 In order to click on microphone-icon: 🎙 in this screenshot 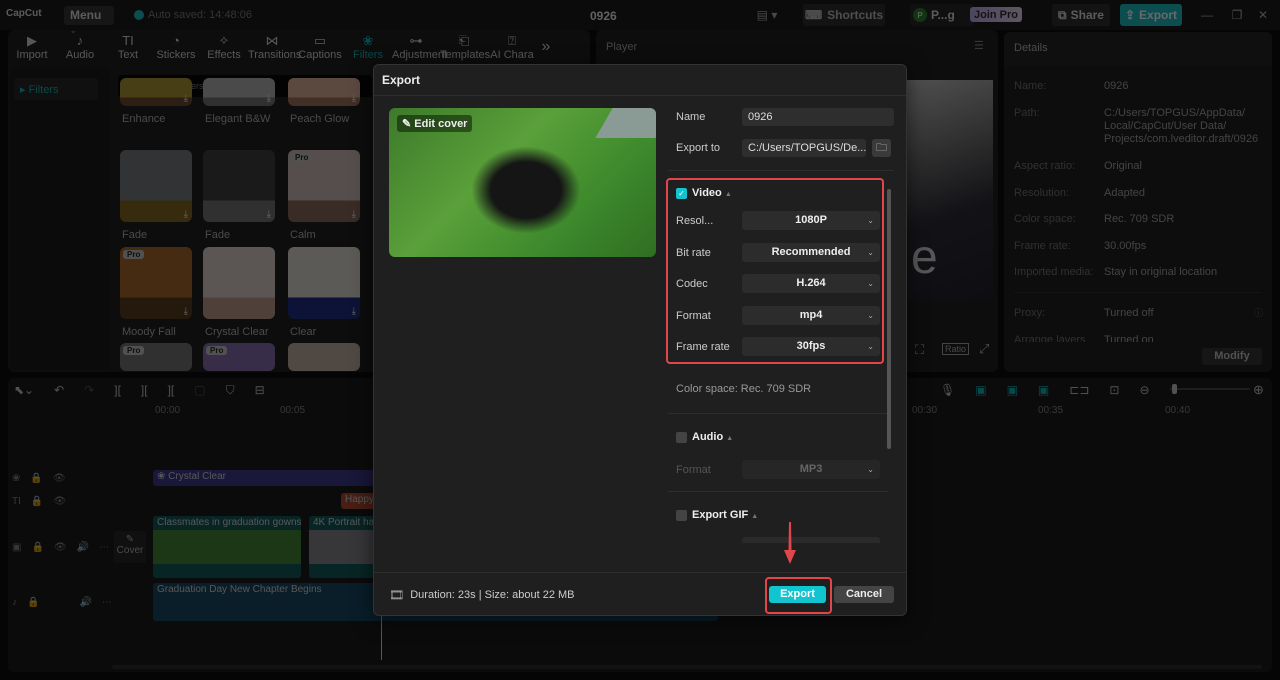, I will do `click(947, 390)`.